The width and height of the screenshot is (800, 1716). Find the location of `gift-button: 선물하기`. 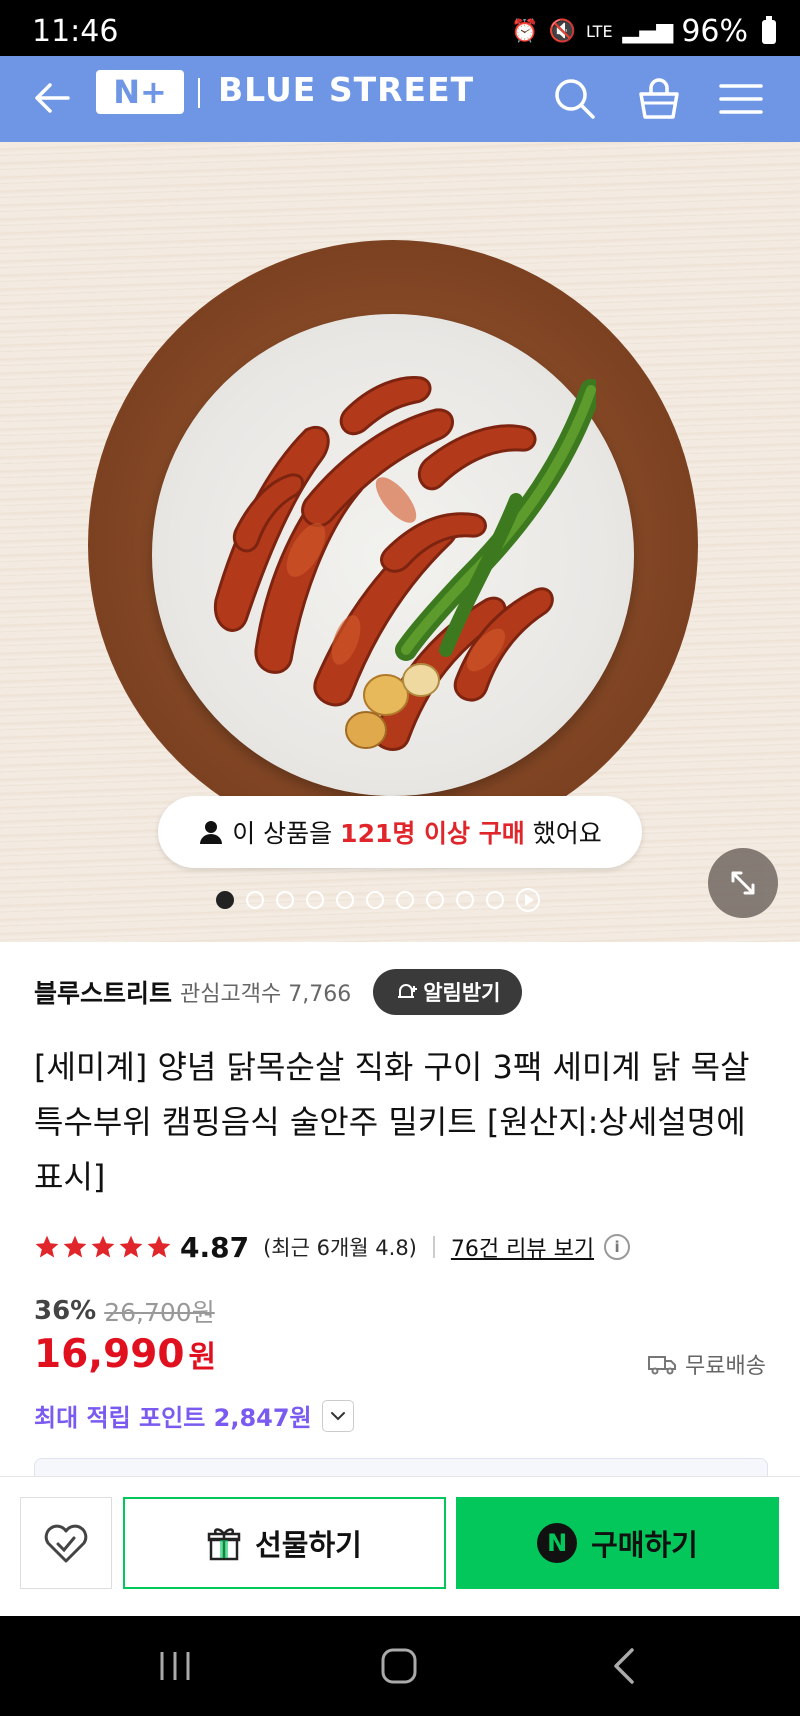

gift-button: 선물하기 is located at coordinates (284, 1543).